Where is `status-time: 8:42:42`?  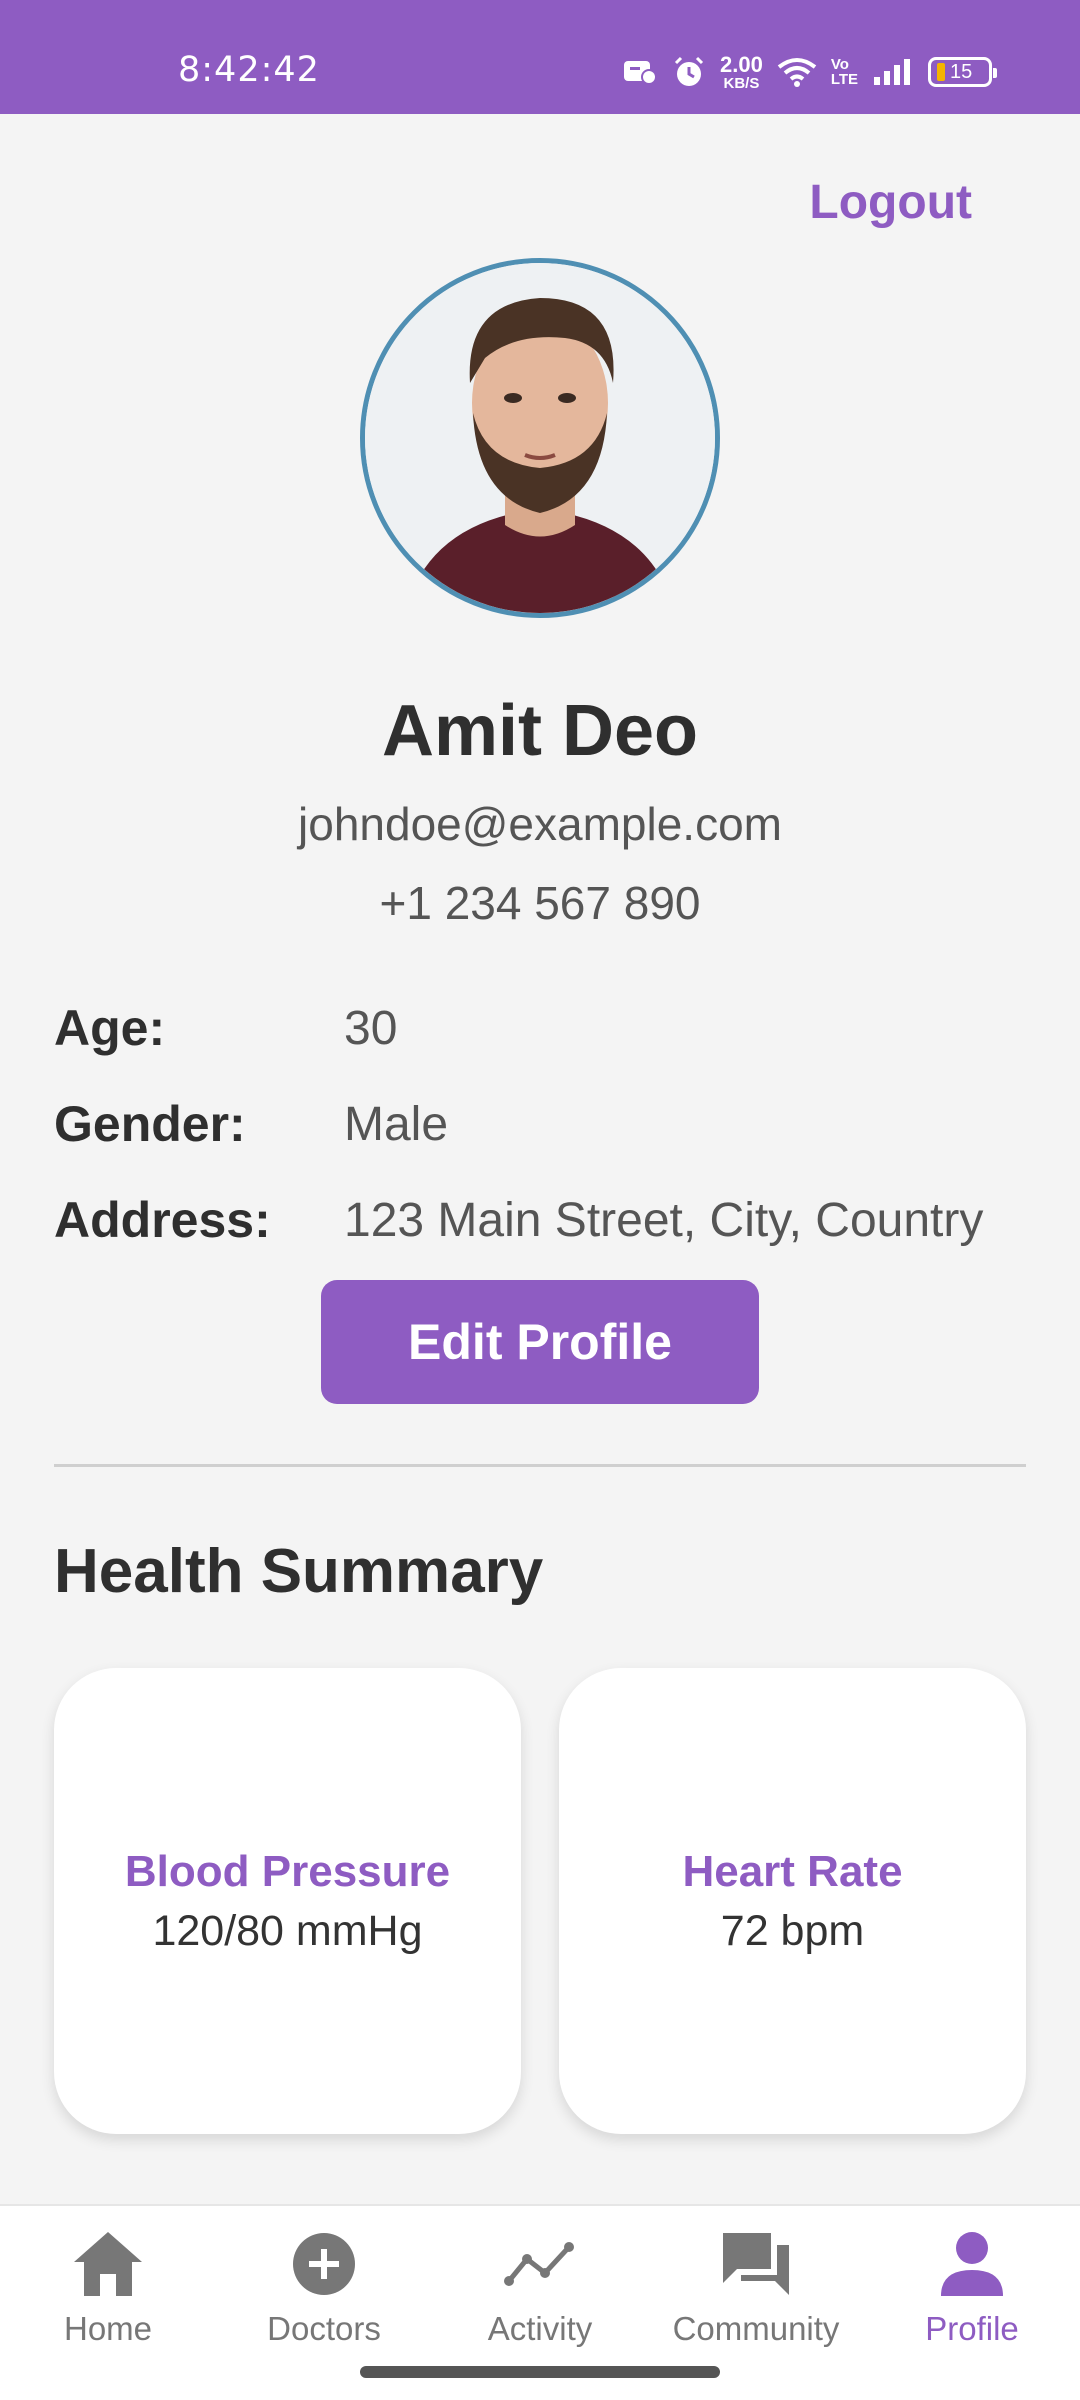
status-time: 8:42:42 is located at coordinates (249, 70).